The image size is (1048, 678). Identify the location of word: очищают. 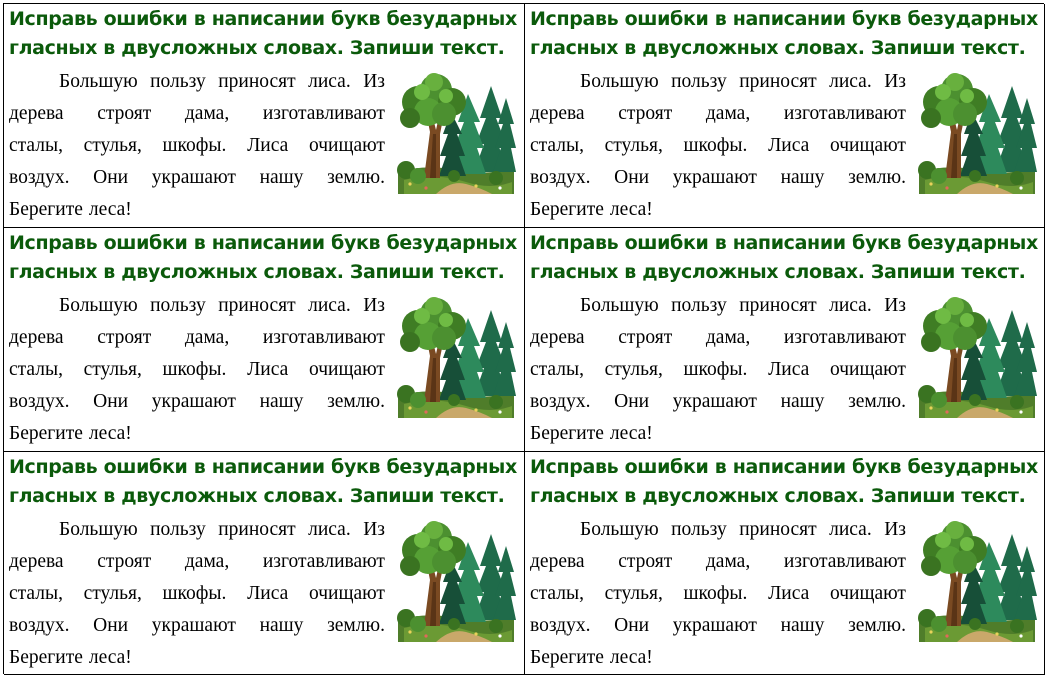
(346, 369).